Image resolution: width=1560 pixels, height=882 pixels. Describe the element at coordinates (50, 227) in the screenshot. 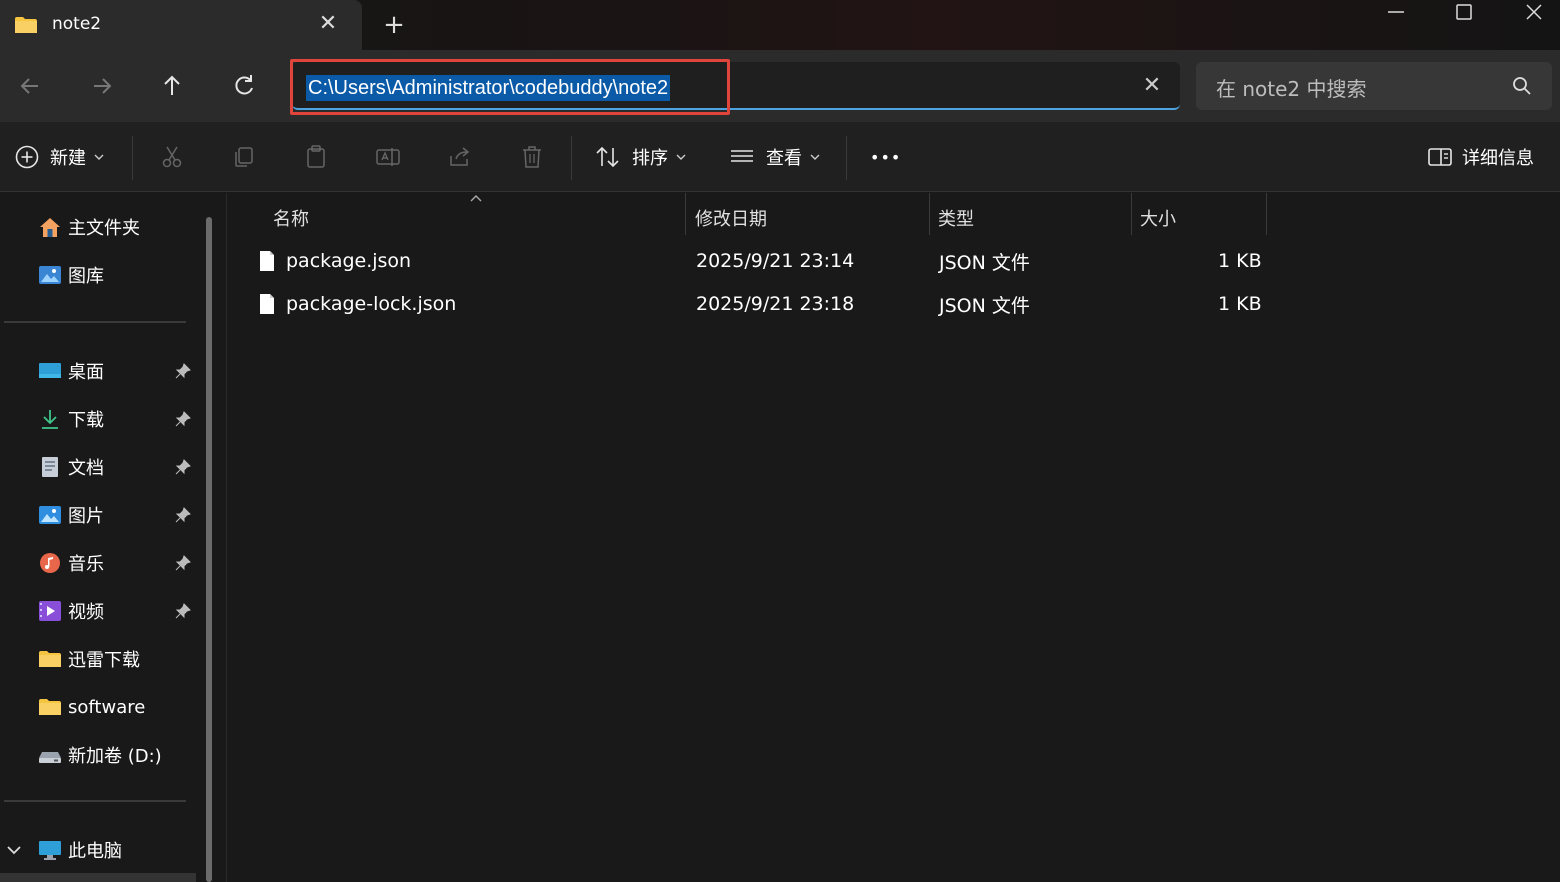

I see `home-icon` at that location.